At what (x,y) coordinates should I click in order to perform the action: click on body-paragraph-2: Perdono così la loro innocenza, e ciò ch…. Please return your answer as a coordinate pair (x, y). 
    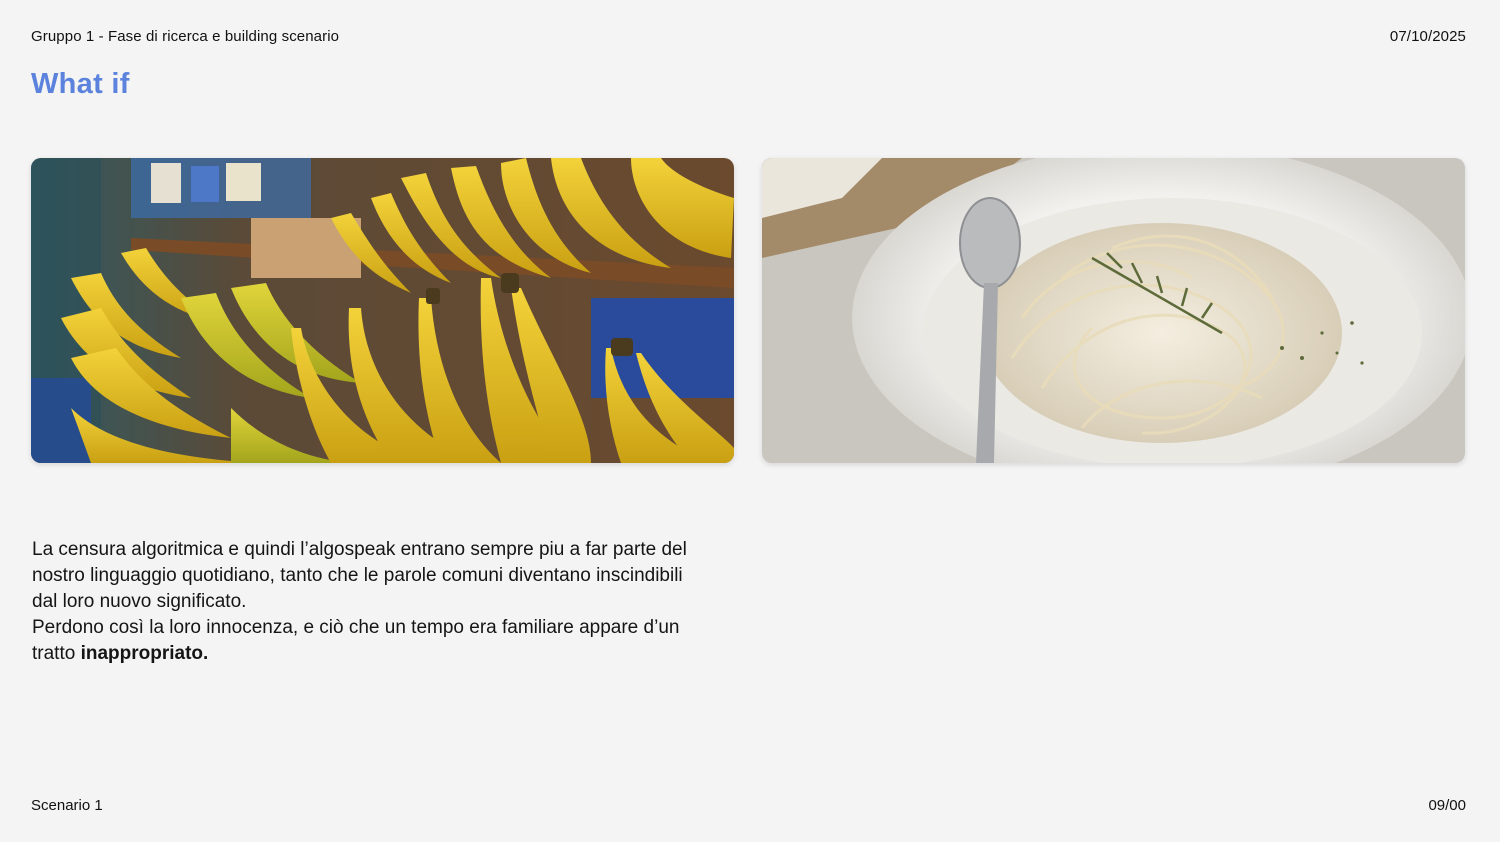
    Looking at the image, I should click on (372, 641).